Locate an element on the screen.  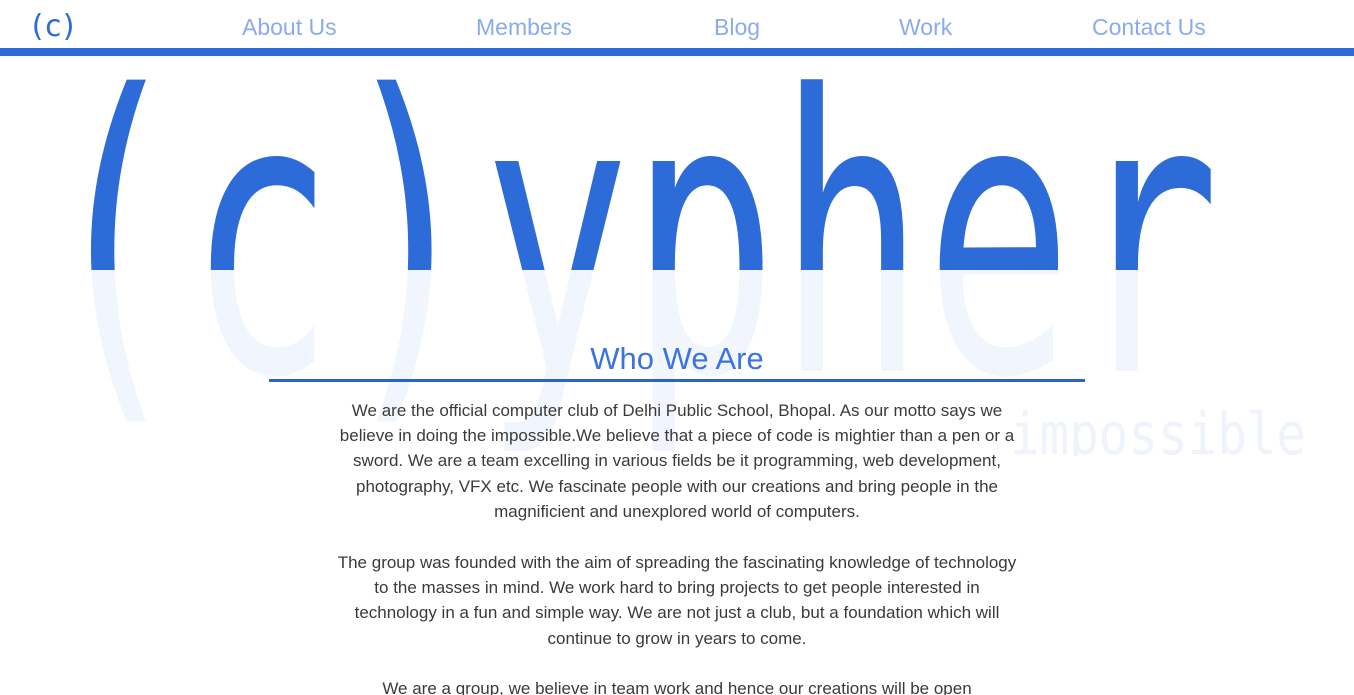
section-title: Who We Are is located at coordinates (677, 358).